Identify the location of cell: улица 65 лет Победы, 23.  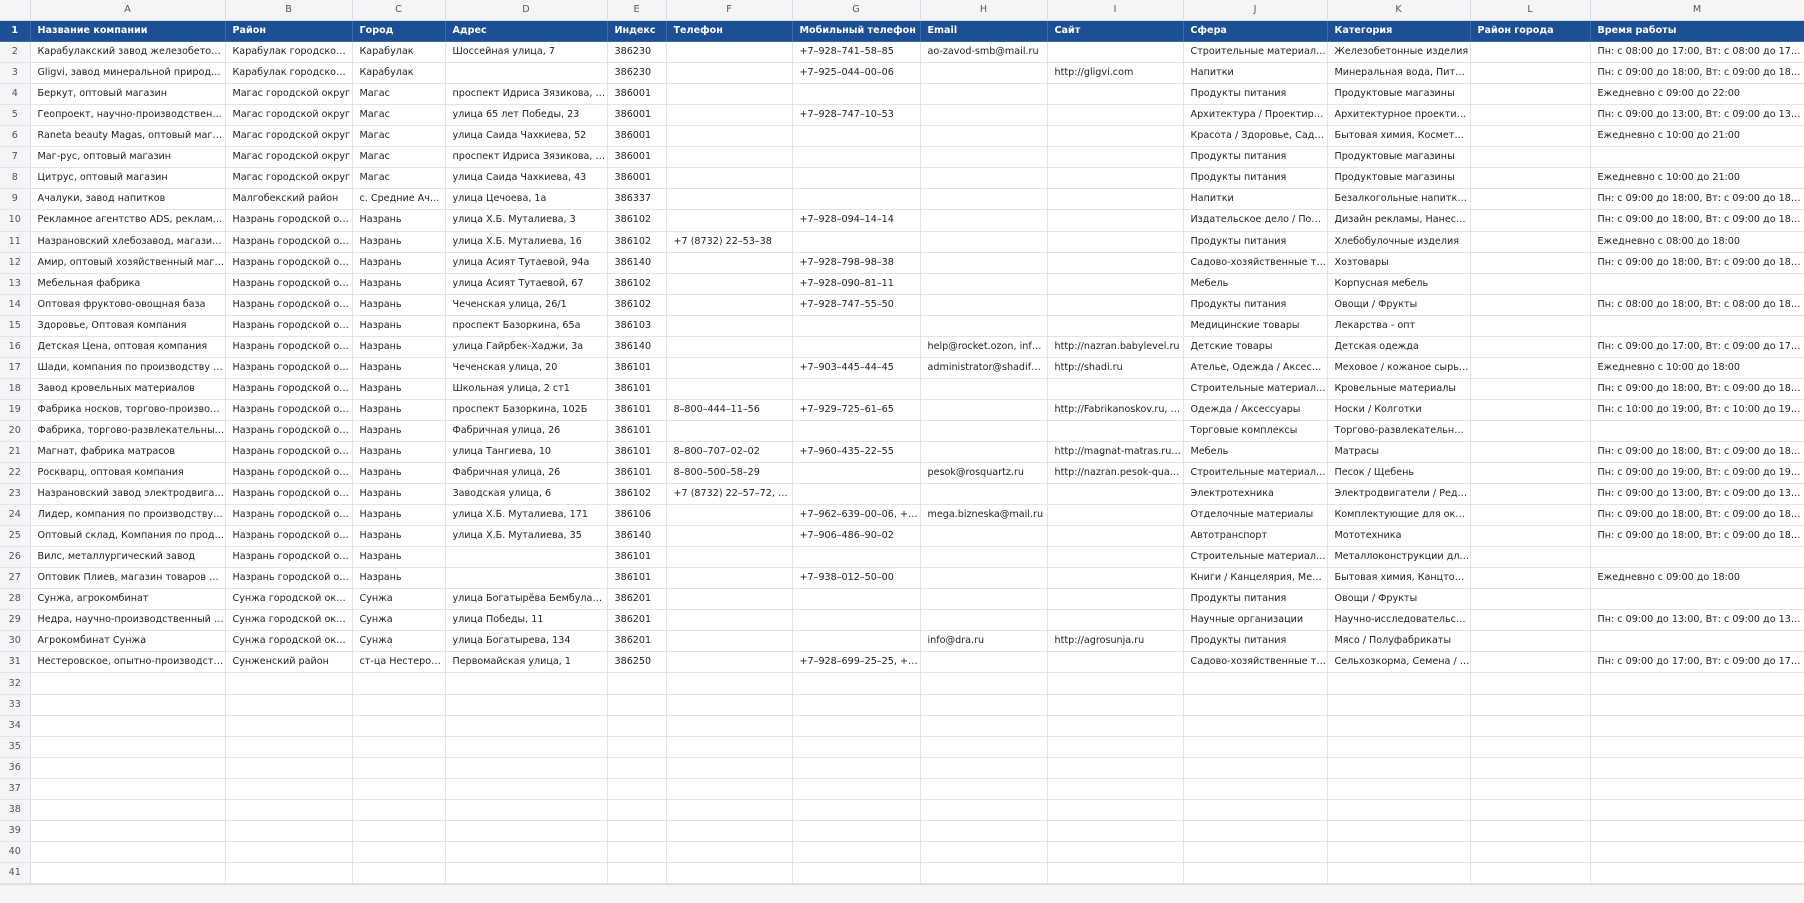
(526, 115).